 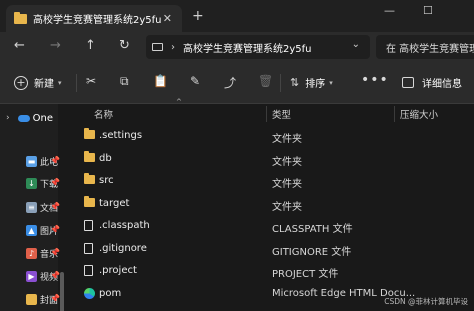 I want to click on share-icon: ⤴, so click(x=230, y=82).